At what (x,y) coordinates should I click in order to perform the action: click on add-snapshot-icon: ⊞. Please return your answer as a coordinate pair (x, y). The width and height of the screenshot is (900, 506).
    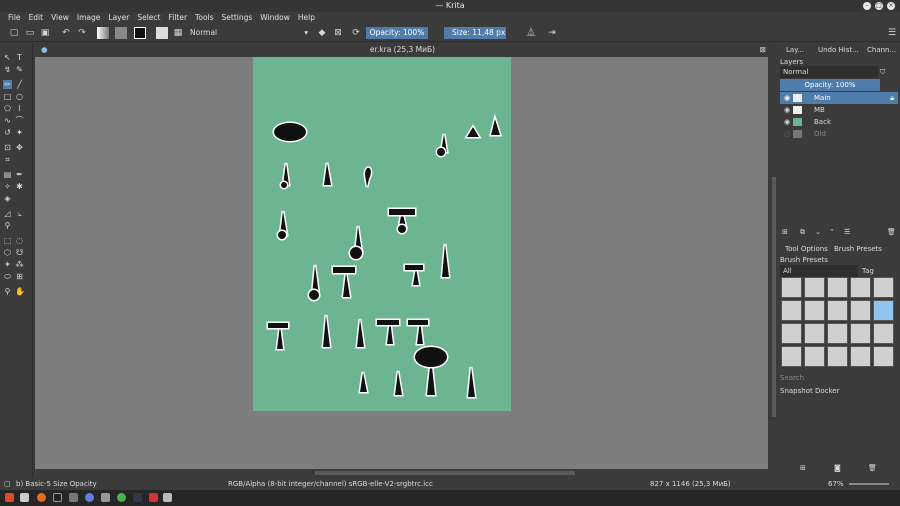
    Looking at the image, I should click on (806, 468).